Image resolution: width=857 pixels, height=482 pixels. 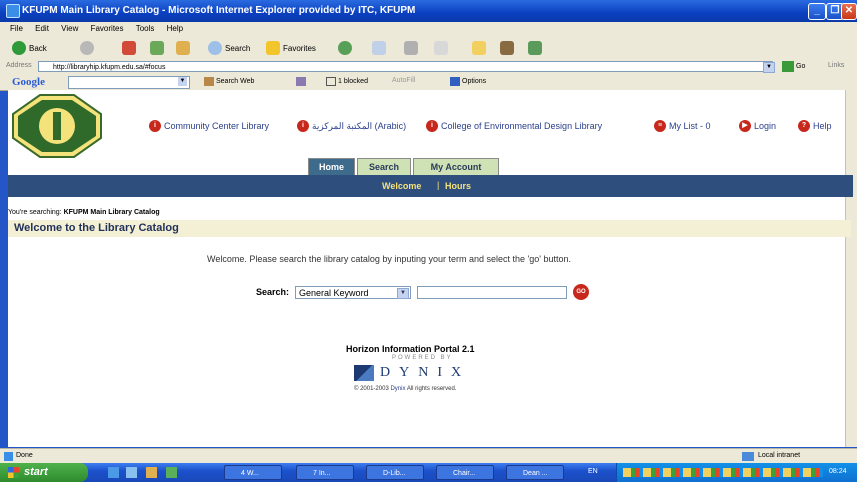 I want to click on quicklaunch-desktop-icon, so click(x=131, y=472).